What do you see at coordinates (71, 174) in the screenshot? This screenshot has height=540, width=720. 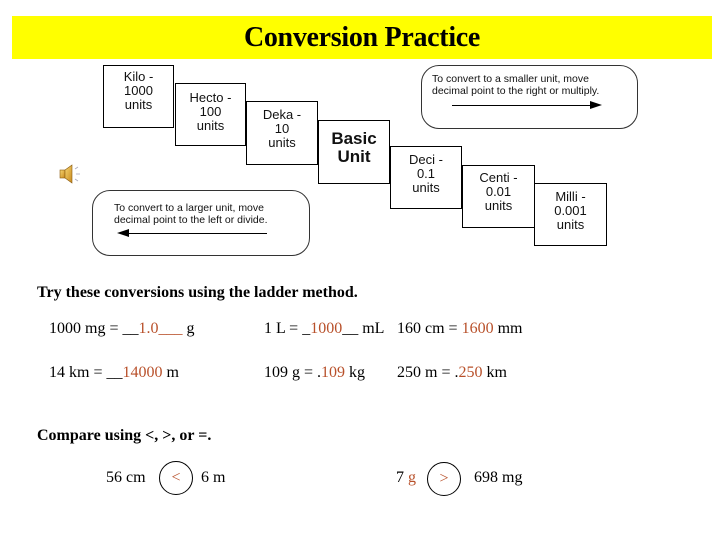 I see `speaker-icon` at bounding box center [71, 174].